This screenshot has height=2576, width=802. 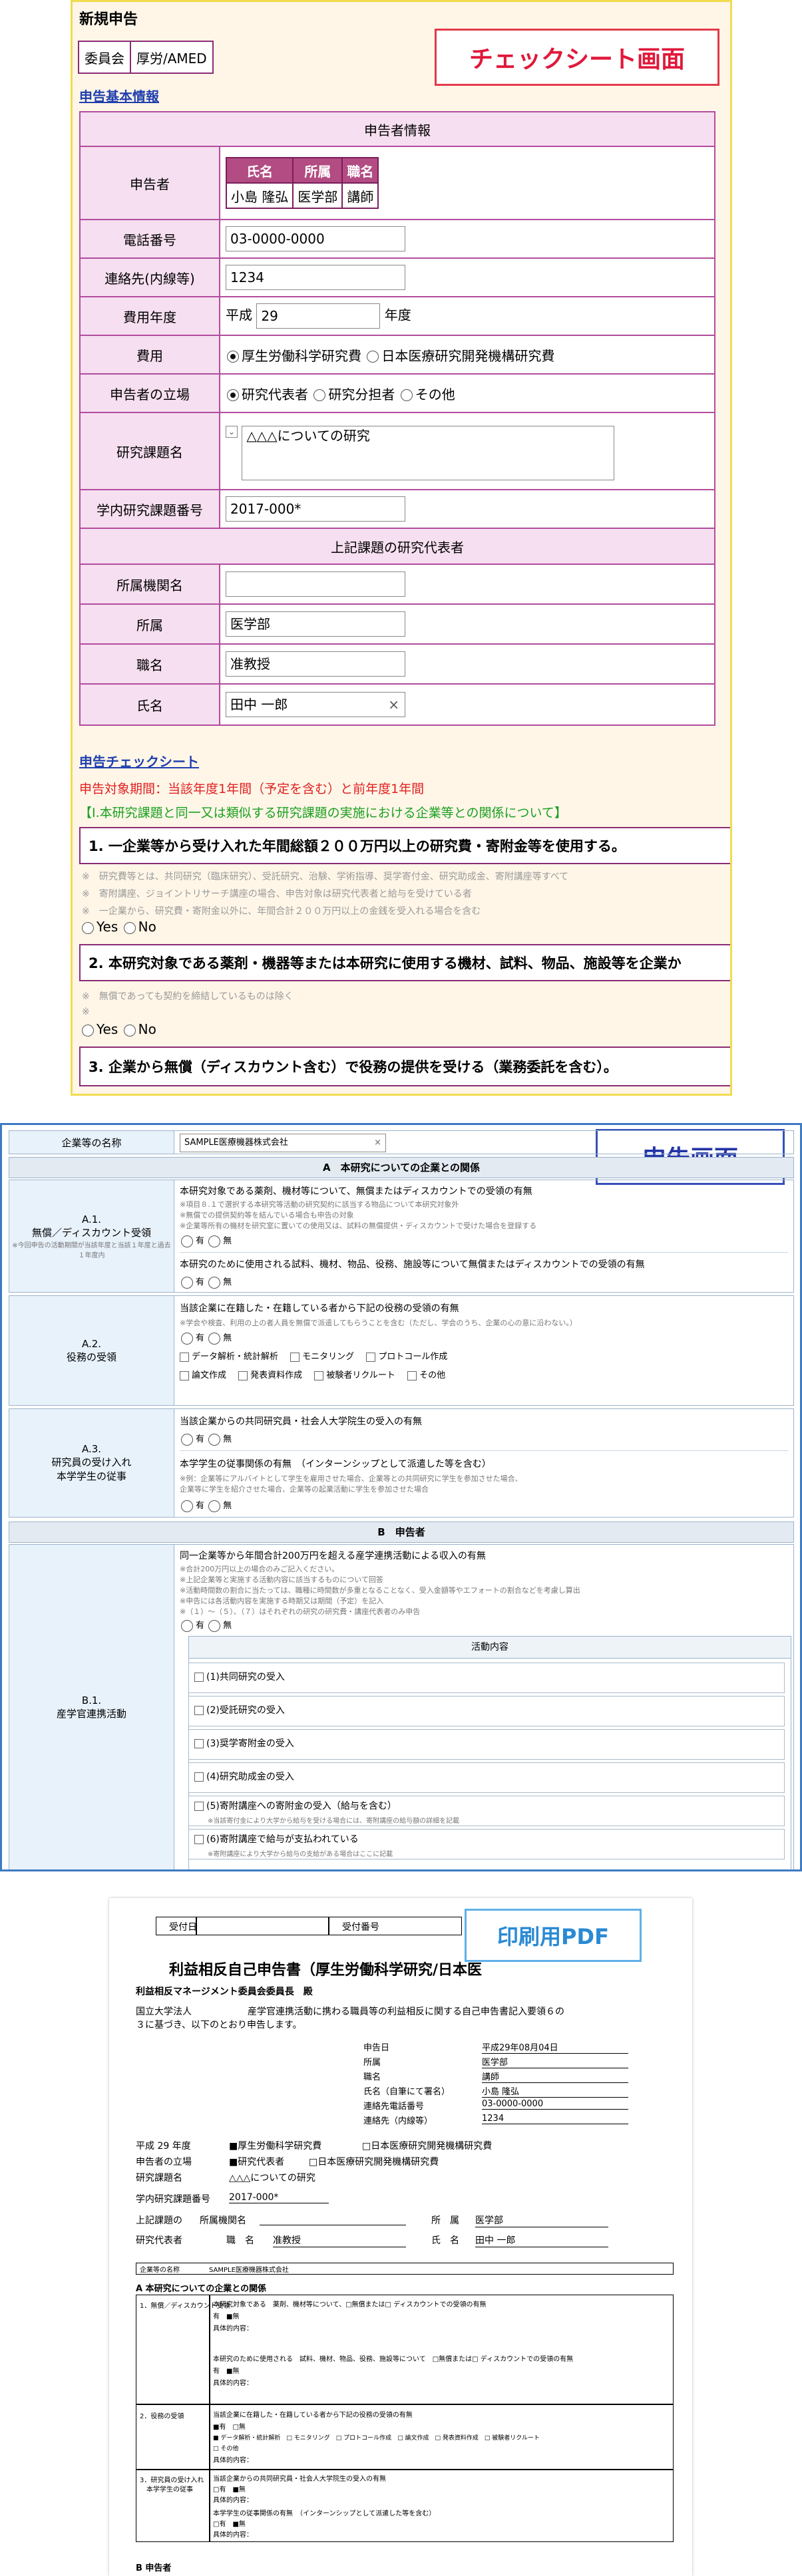 I want to click on phone-input: 03-0000-0000, so click(x=315, y=238).